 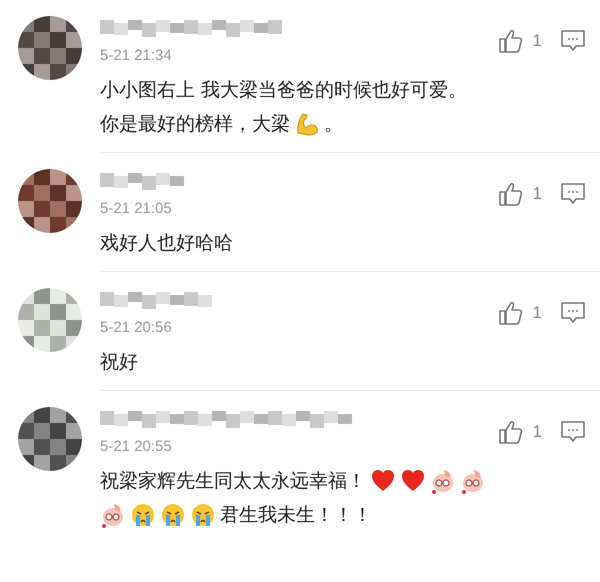 What do you see at coordinates (296, 515) in the screenshot?
I see `comment-text: 君生我未生！！！` at bounding box center [296, 515].